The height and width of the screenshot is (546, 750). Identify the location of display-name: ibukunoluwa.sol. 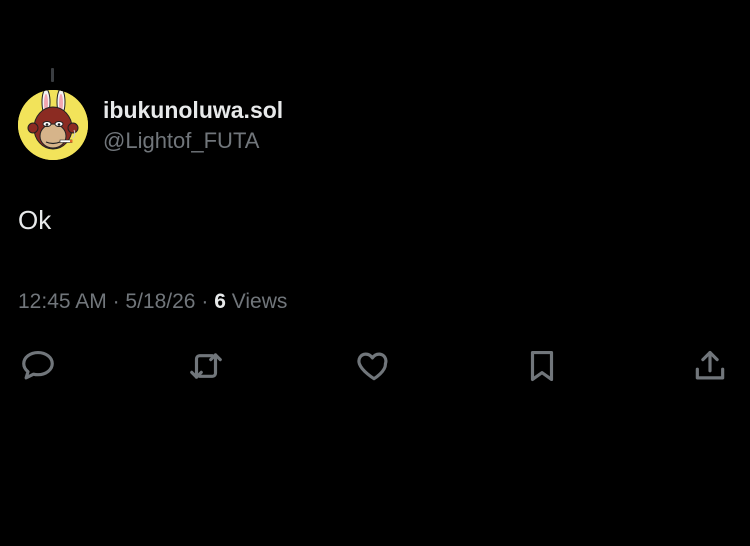
(193, 110).